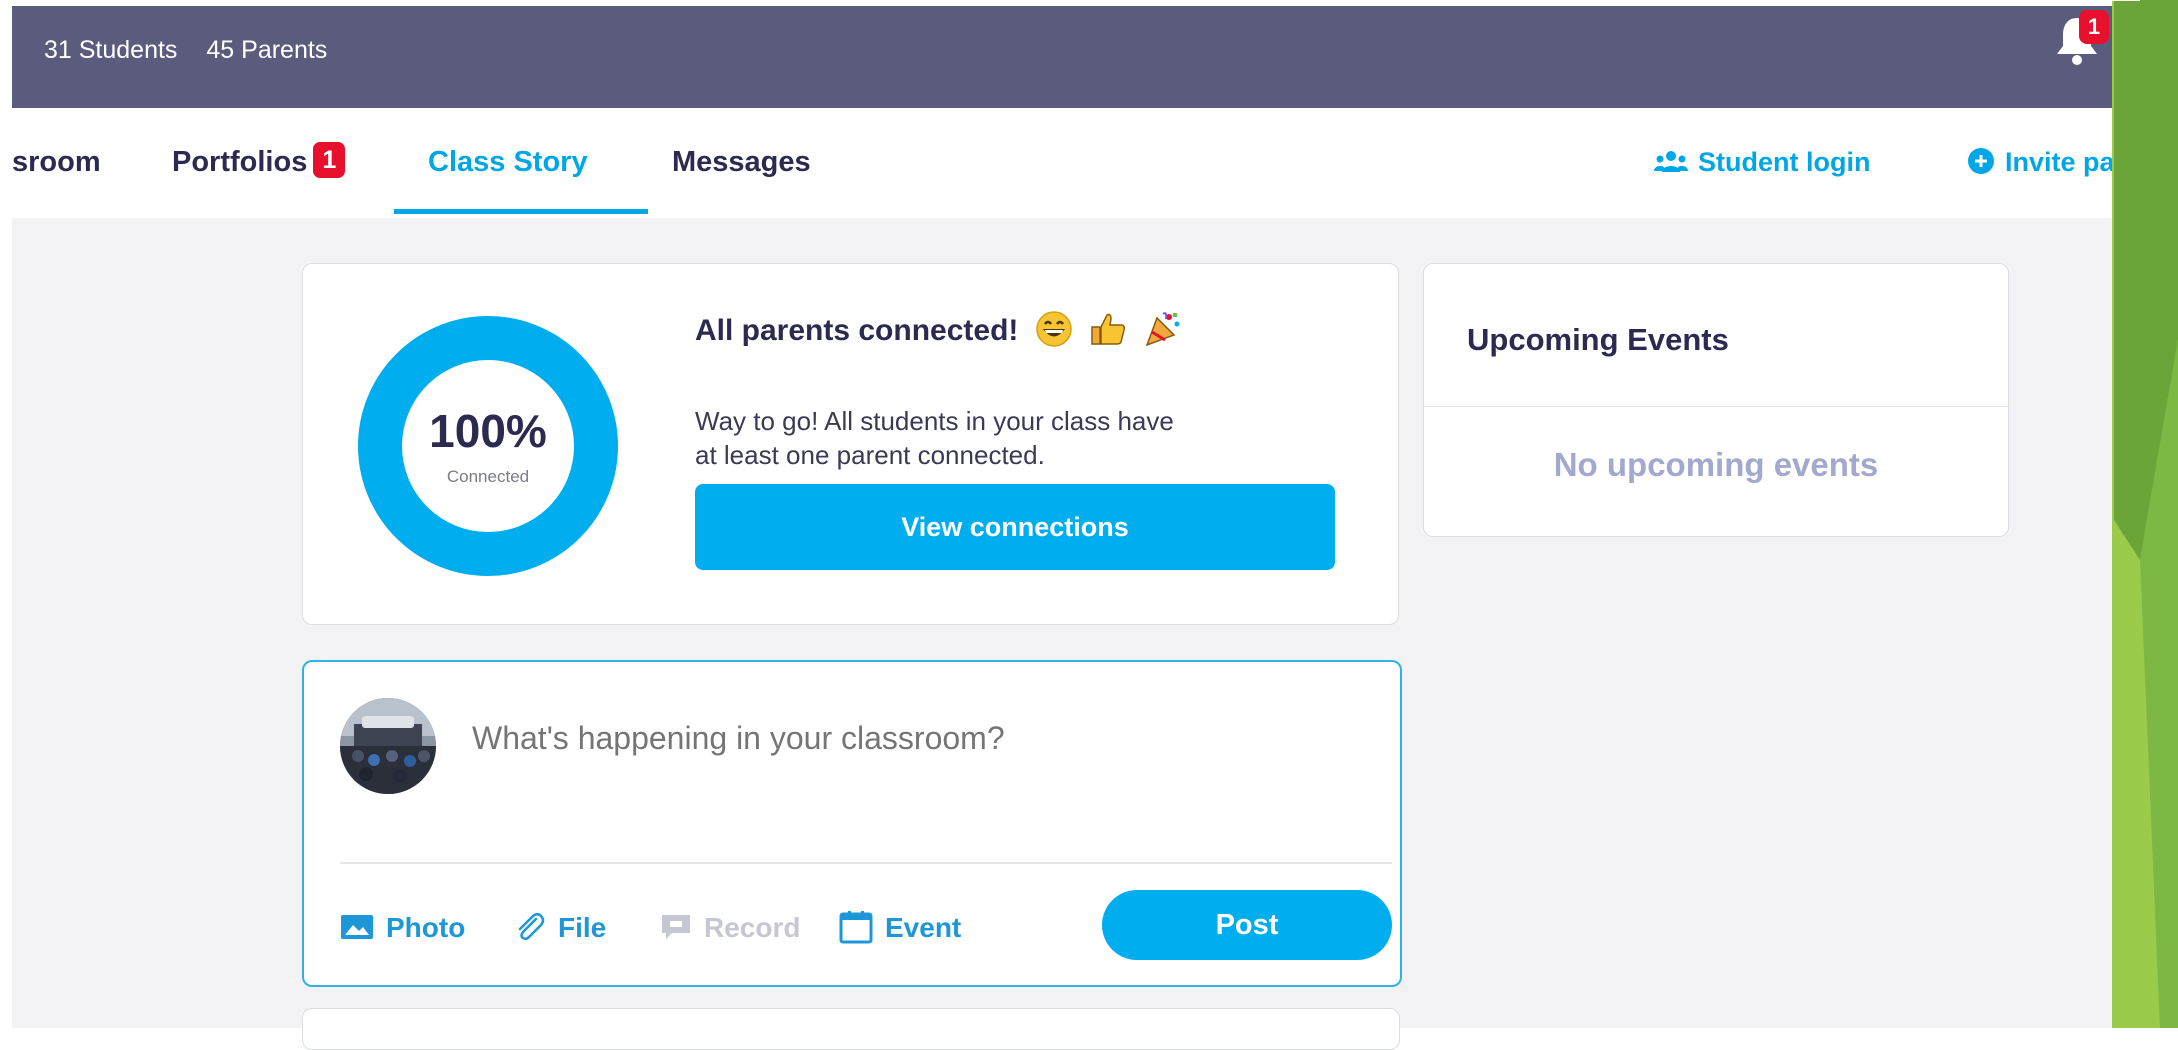 The image size is (2178, 1050). I want to click on file-button: File, so click(559, 928).